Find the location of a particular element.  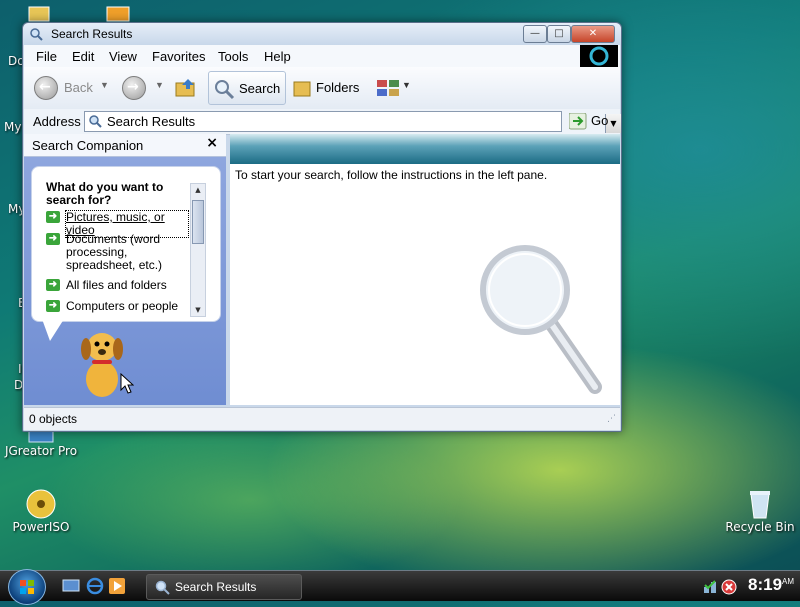

desktop-icon-label: Recycle Bin is located at coordinates (760, 527).